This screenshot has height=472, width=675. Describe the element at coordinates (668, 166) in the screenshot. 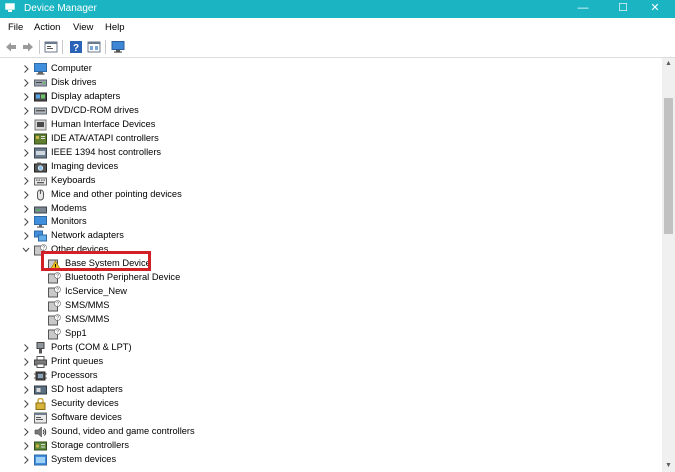

I see `scrollbar-thumb` at that location.